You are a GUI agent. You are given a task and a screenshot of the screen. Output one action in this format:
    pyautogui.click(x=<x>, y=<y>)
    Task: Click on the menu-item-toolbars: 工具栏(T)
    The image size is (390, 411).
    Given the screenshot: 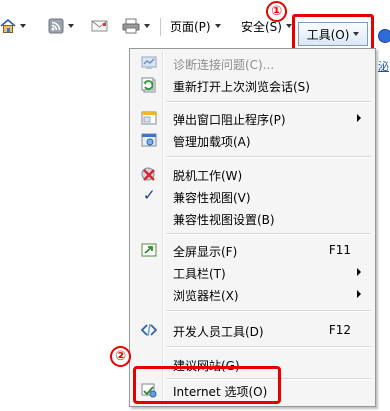 What is the action you would take?
    pyautogui.click(x=252, y=272)
    